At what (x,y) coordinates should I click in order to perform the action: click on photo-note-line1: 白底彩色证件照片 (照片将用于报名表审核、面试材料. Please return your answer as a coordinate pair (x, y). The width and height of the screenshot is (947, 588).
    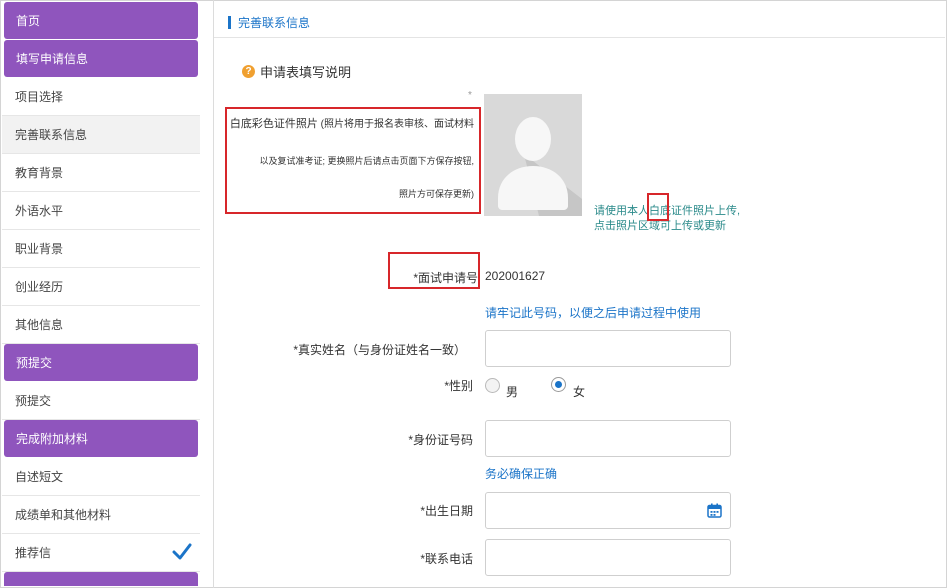
    Looking at the image, I should click on (350, 124).